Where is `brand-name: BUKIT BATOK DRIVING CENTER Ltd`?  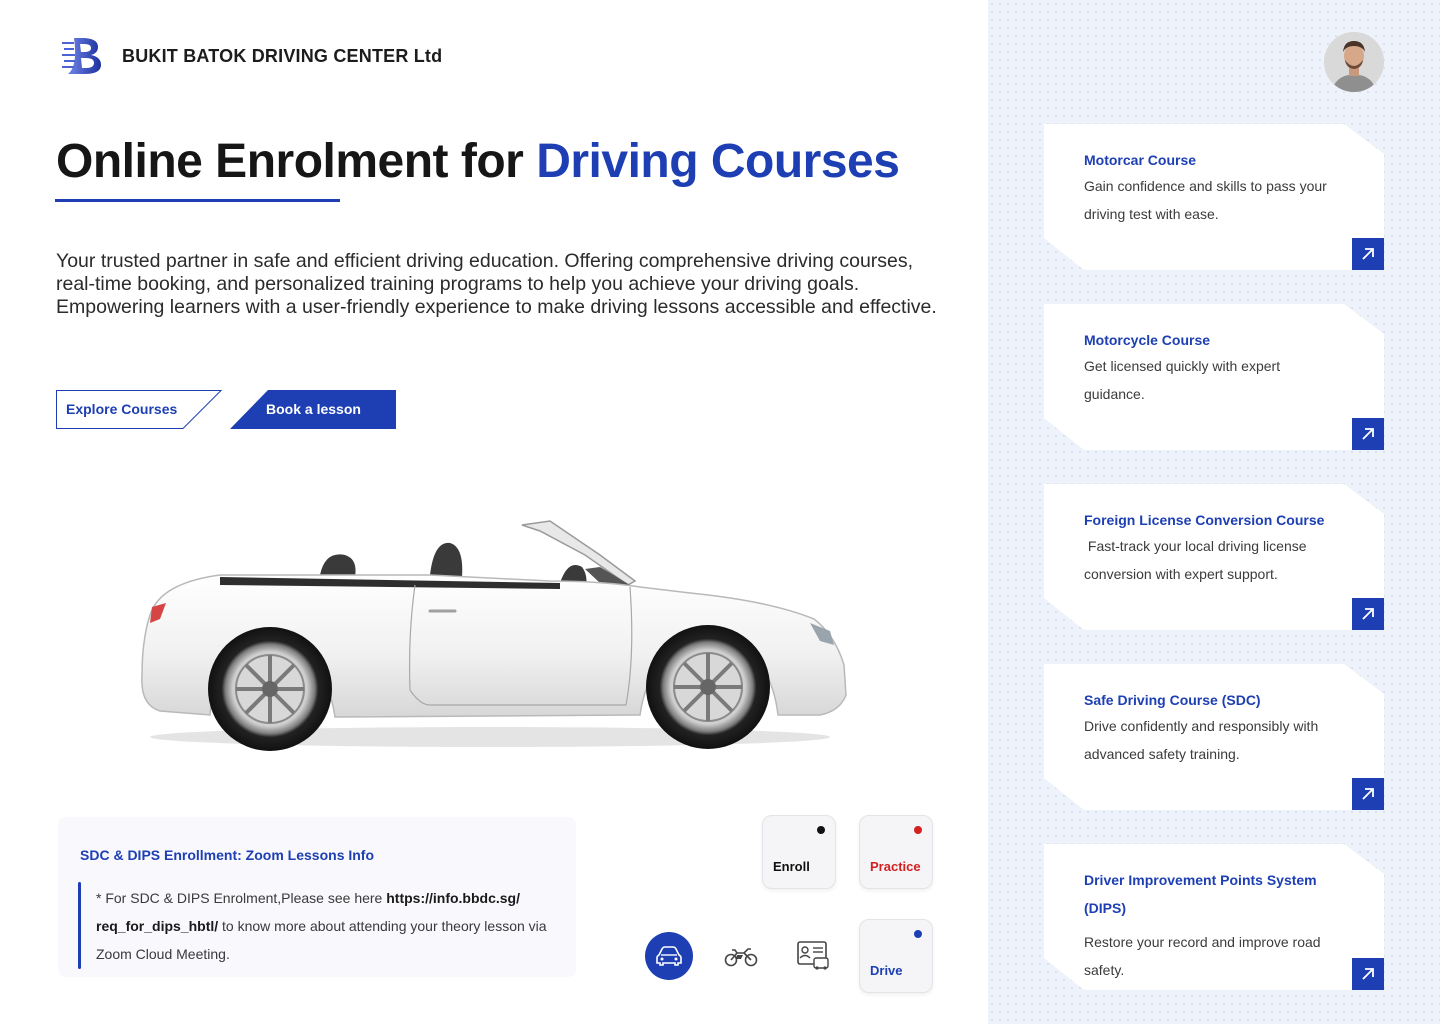 brand-name: BUKIT BATOK DRIVING CENTER Ltd is located at coordinates (282, 55).